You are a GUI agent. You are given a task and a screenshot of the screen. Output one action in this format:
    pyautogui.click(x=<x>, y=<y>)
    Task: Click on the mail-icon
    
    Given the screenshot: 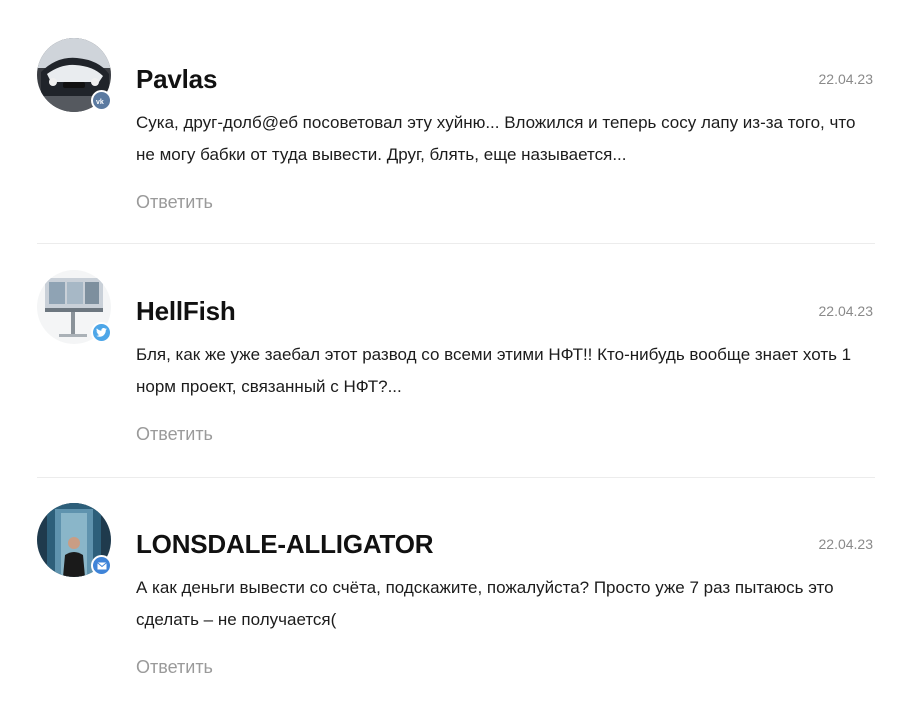 What is the action you would take?
    pyautogui.click(x=101, y=565)
    